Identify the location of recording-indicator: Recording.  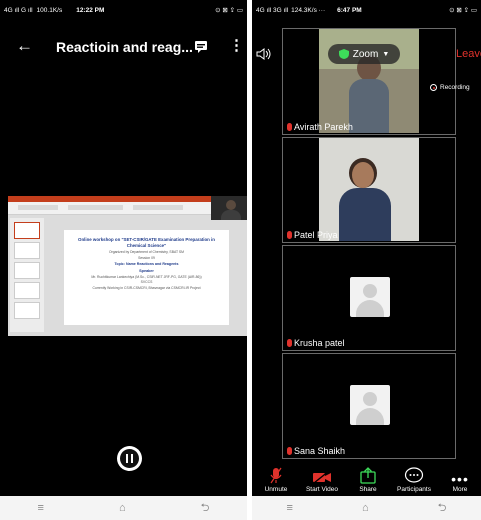
(450, 87).